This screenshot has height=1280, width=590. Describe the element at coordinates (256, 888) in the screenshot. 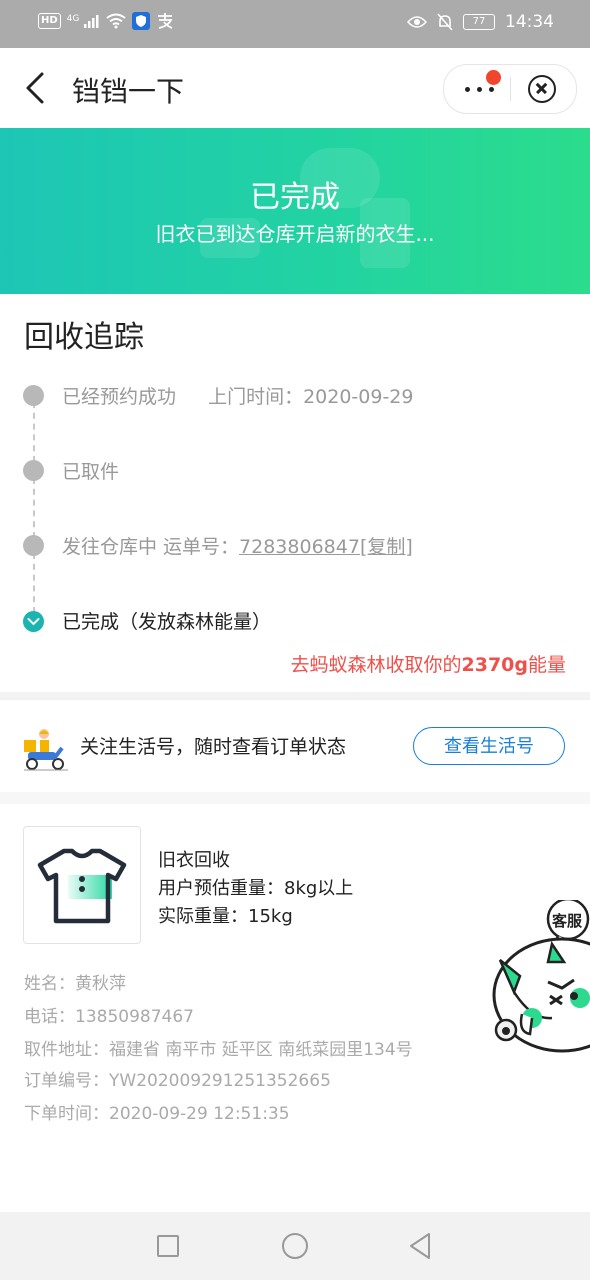

I see `estimated-weight: 用户预估重量：8kg以上` at that location.